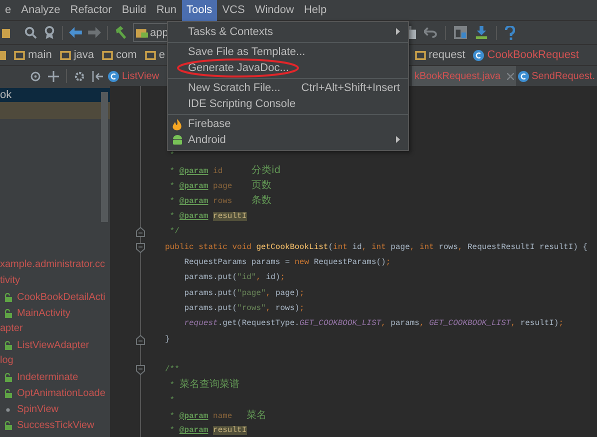 The height and width of the screenshot is (437, 597). Describe the element at coordinates (41, 10) in the screenshot. I see `menu-title: Analyze` at that location.